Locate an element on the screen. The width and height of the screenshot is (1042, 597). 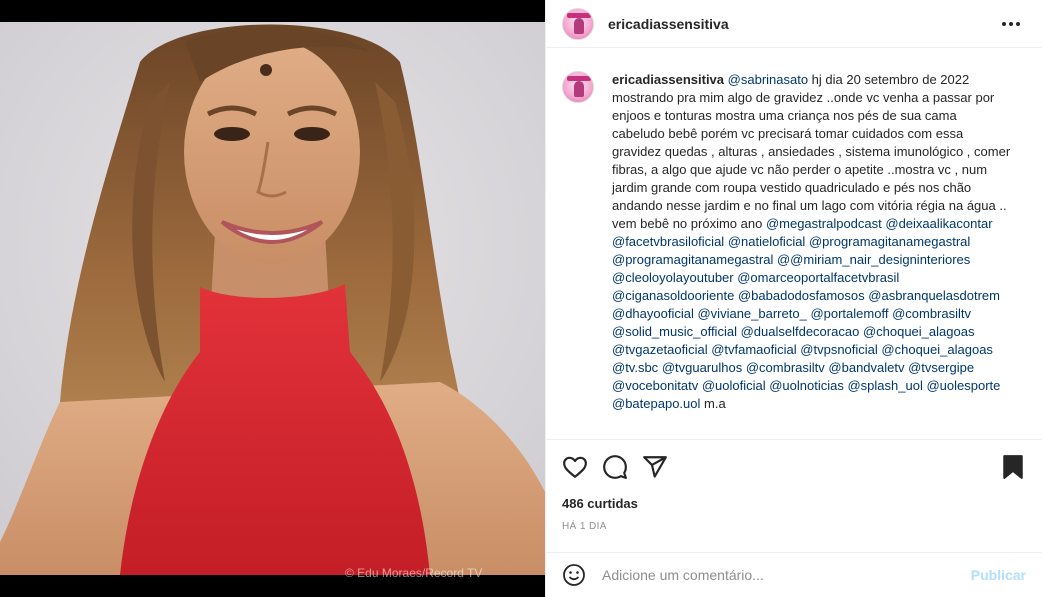
avatar-logo-text-shape is located at coordinates (579, 15).